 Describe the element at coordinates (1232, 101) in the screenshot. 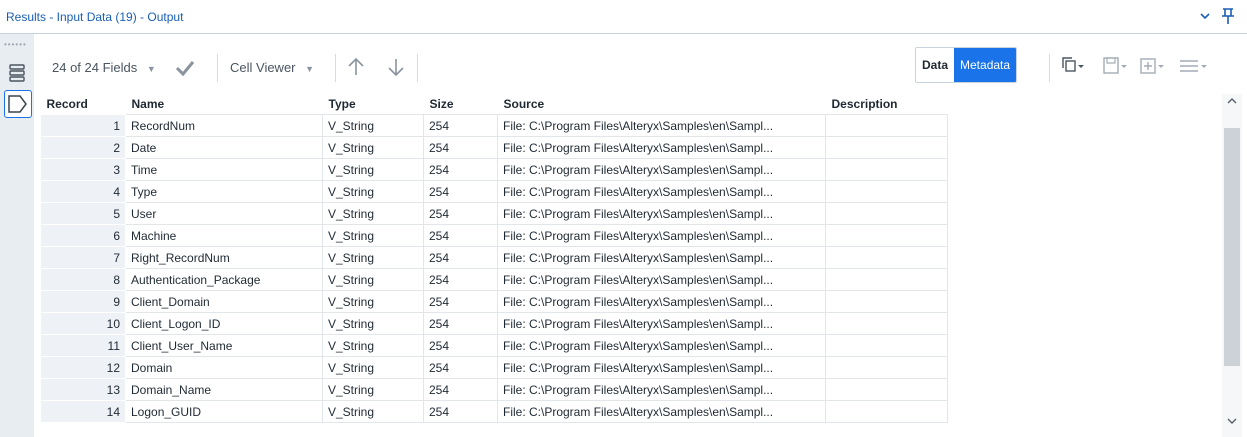

I see `scroll-up-icon` at that location.